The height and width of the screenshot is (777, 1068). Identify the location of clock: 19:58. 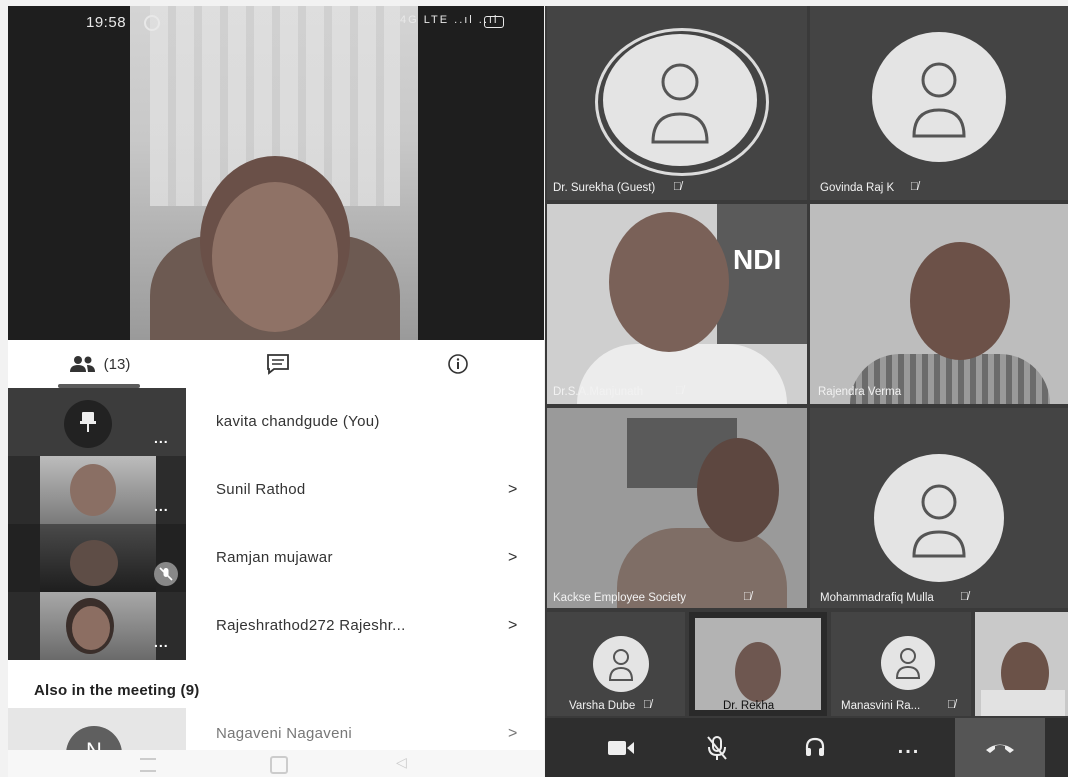
(106, 22).